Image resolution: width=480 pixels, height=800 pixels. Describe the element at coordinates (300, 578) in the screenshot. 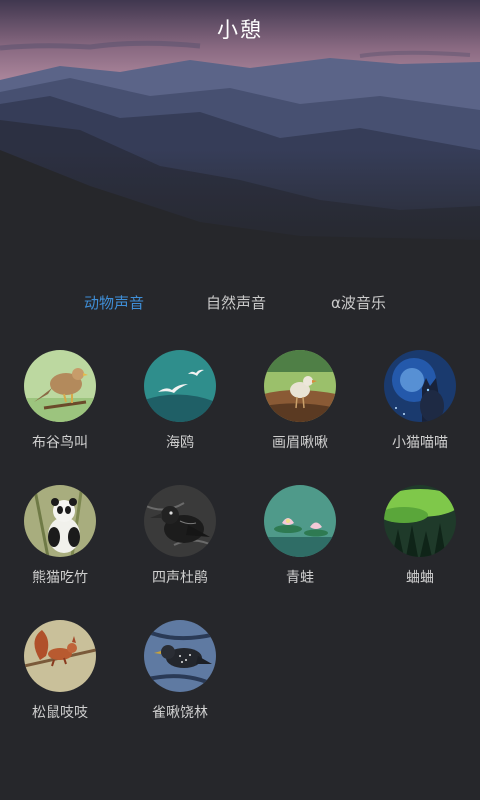

I see `sound-label: 青蛙` at that location.